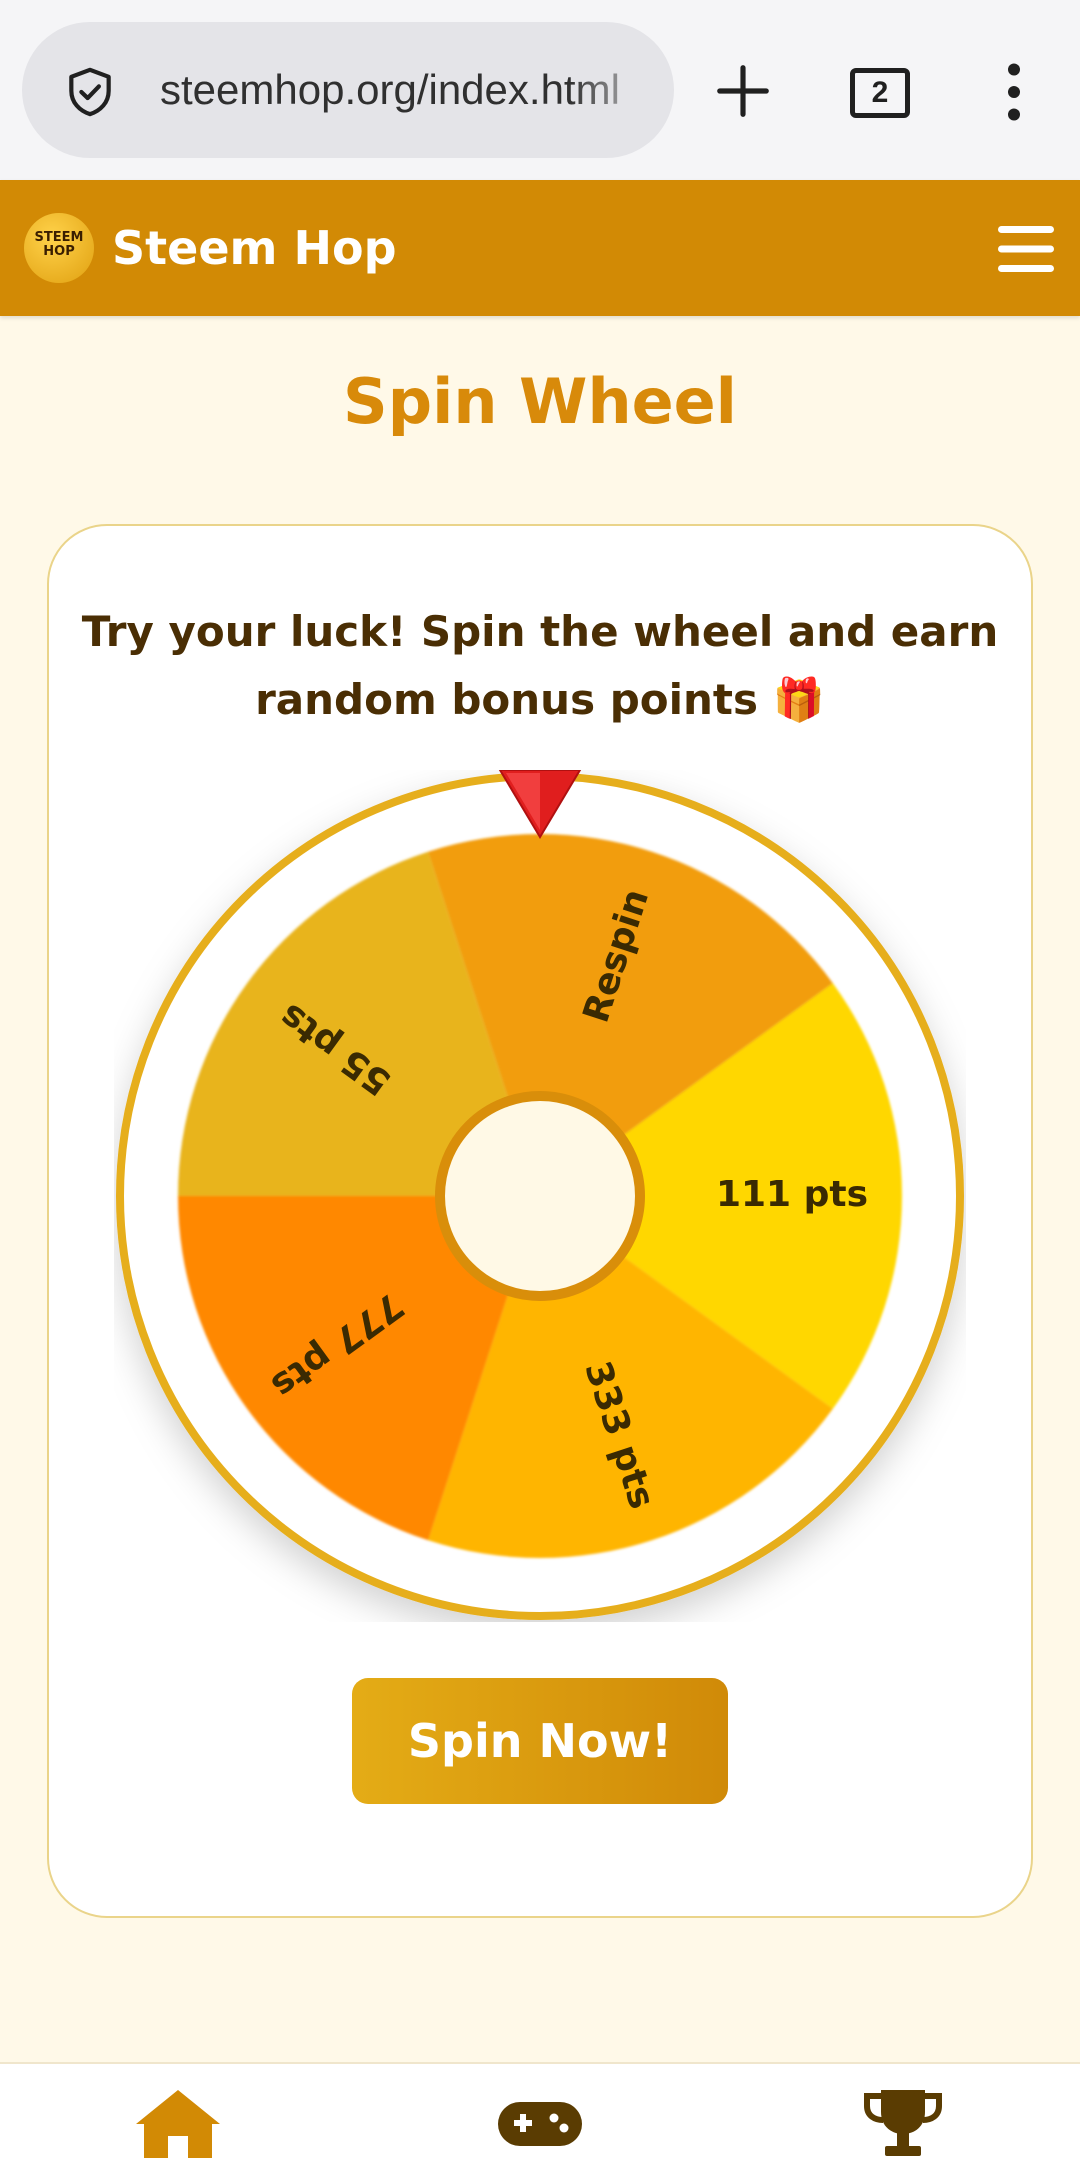 Image resolution: width=1080 pixels, height=2179 pixels. What do you see at coordinates (178, 2123) in the screenshot?
I see `home-icon` at bounding box center [178, 2123].